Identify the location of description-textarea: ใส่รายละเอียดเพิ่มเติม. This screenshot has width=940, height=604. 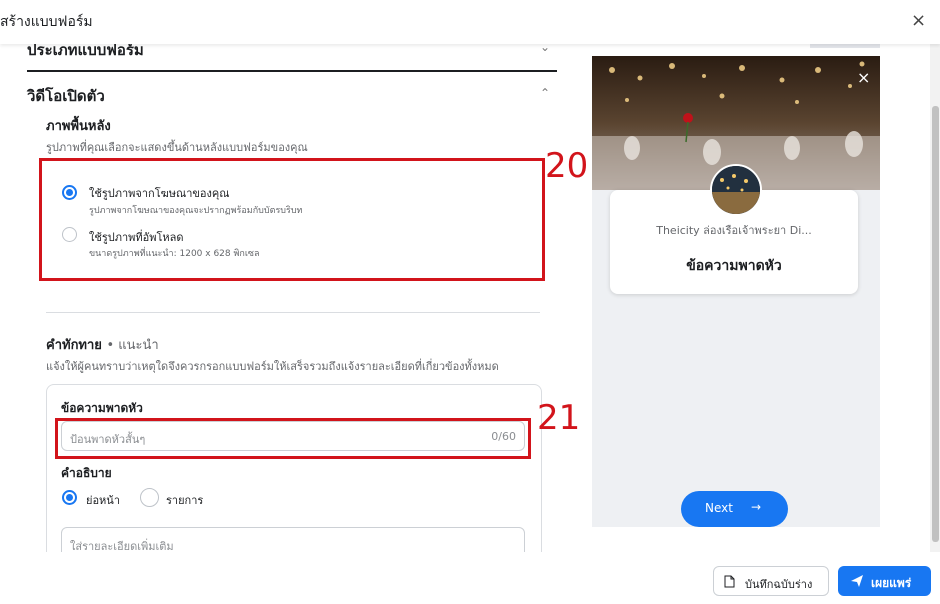
(293, 539).